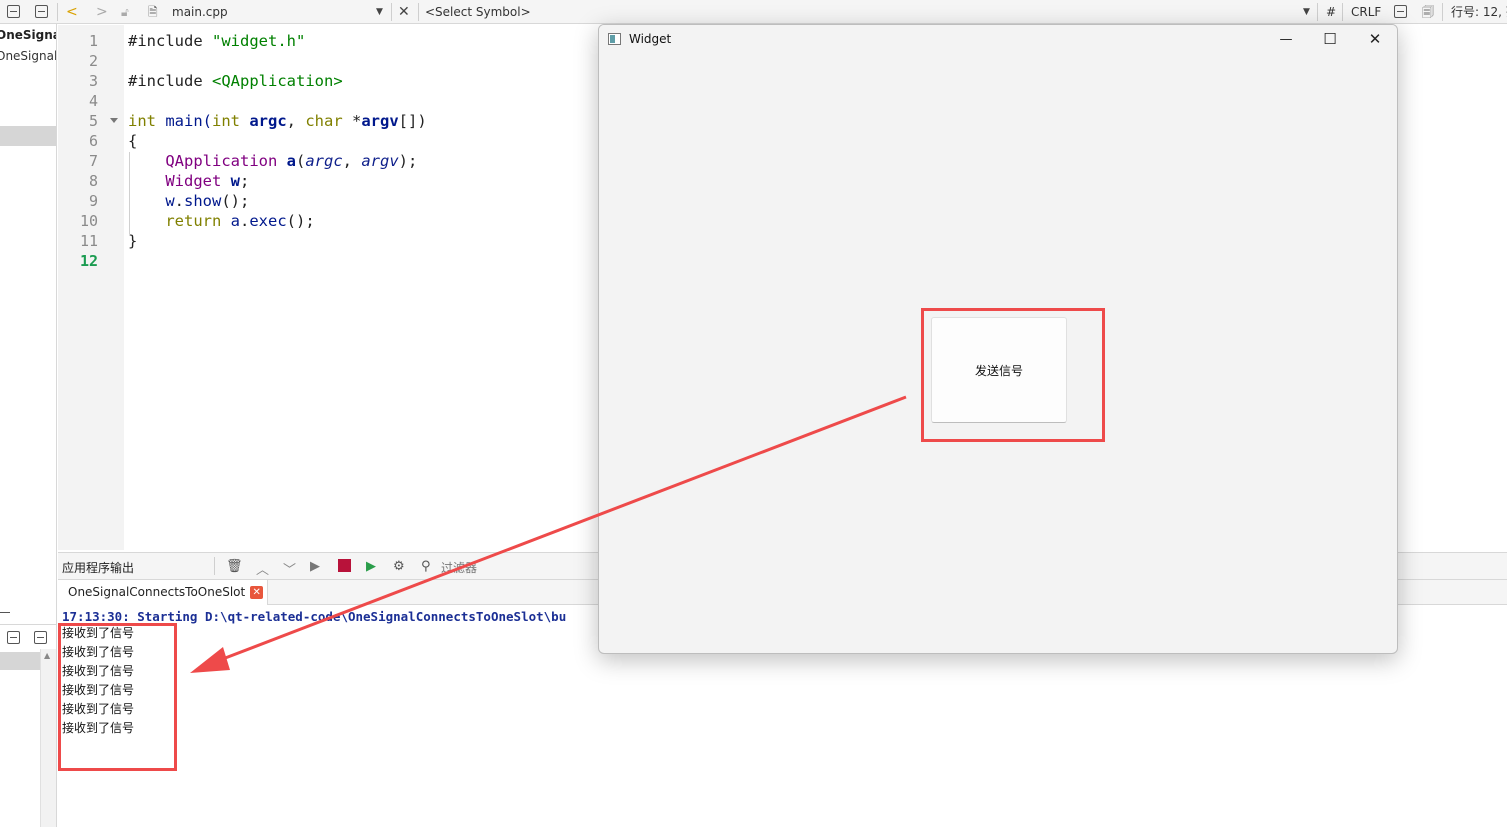 This screenshot has width=1507, height=827. Describe the element at coordinates (200, 12) in the screenshot. I see `open-file-name: main.cpp` at that location.